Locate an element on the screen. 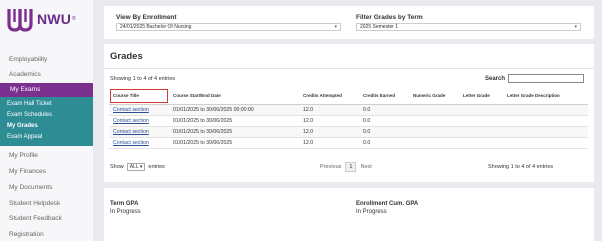 The height and width of the screenshot is (241, 602). page-length-control: Show ALL ▾ entries is located at coordinates (137, 167).